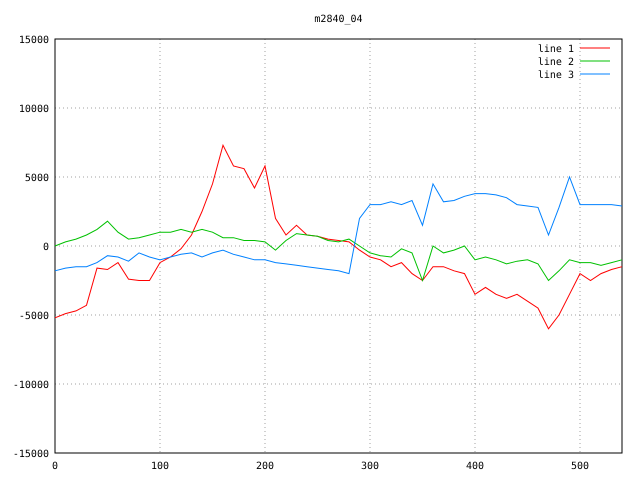  What do you see at coordinates (556, 75) in the screenshot?
I see `legend-label: line 3` at bounding box center [556, 75].